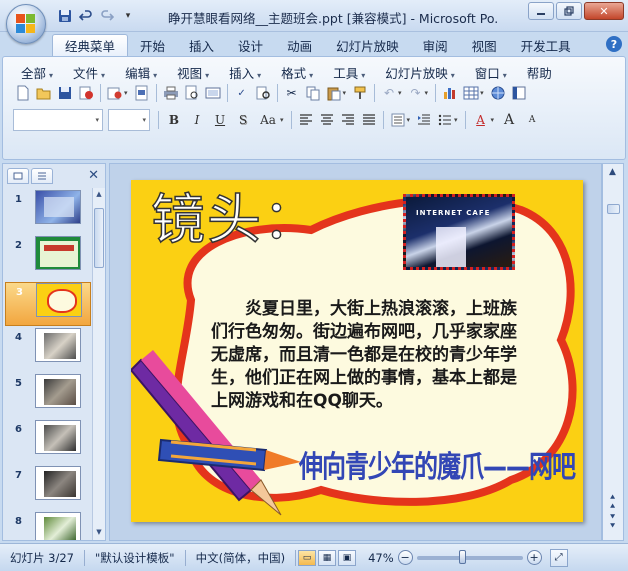 This screenshot has width=628, height=571. Describe the element at coordinates (367, 45) in the screenshot. I see `tab-slideshow: 幻灯片放映` at that location.